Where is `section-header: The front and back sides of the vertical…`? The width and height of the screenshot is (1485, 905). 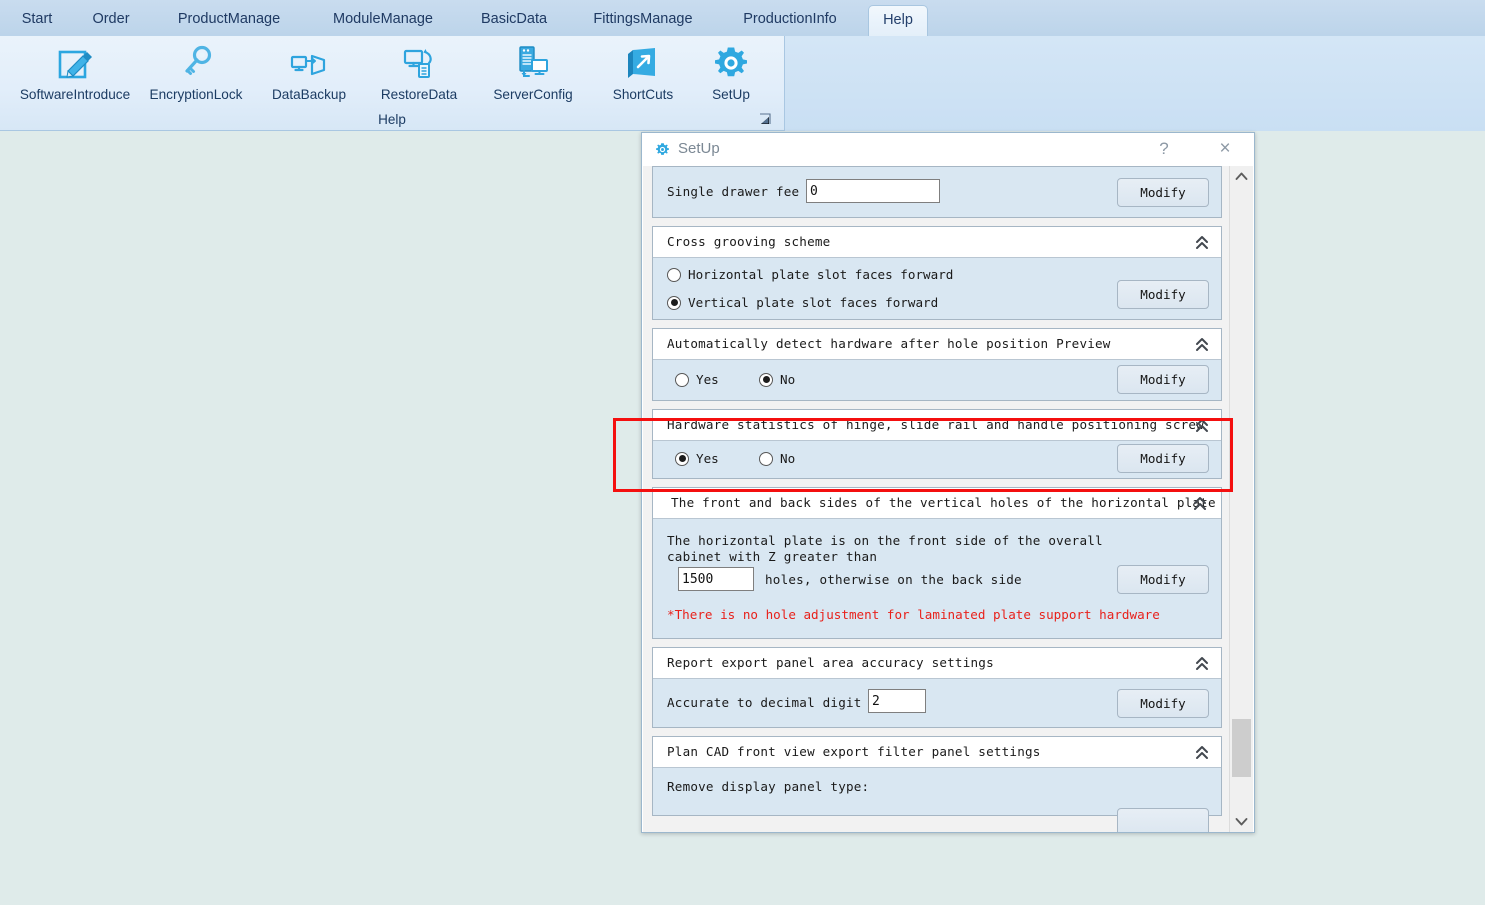 section-header: The front and back sides of the vertical… is located at coordinates (937, 503).